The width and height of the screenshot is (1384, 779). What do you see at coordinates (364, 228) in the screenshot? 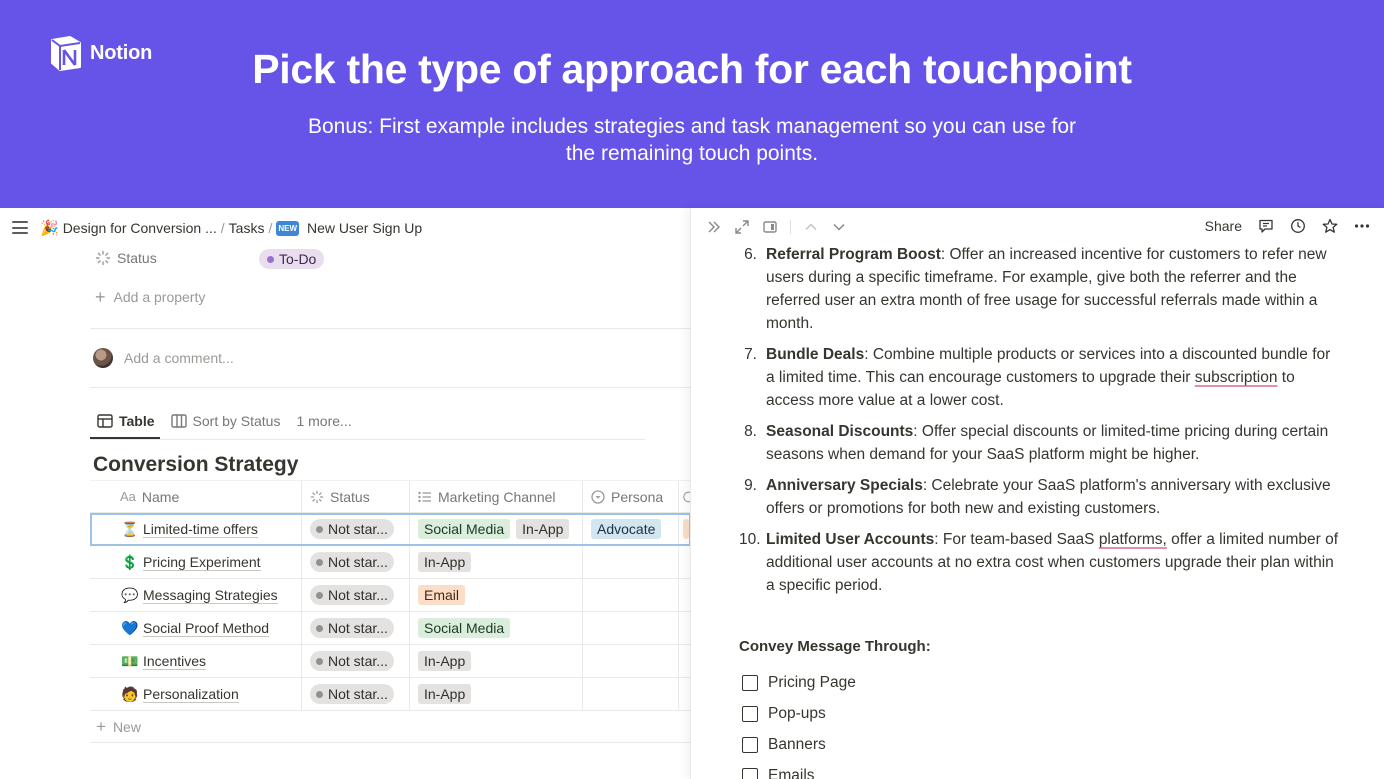
I see `breadcrumb-item-current: New User Sign Up` at bounding box center [364, 228].